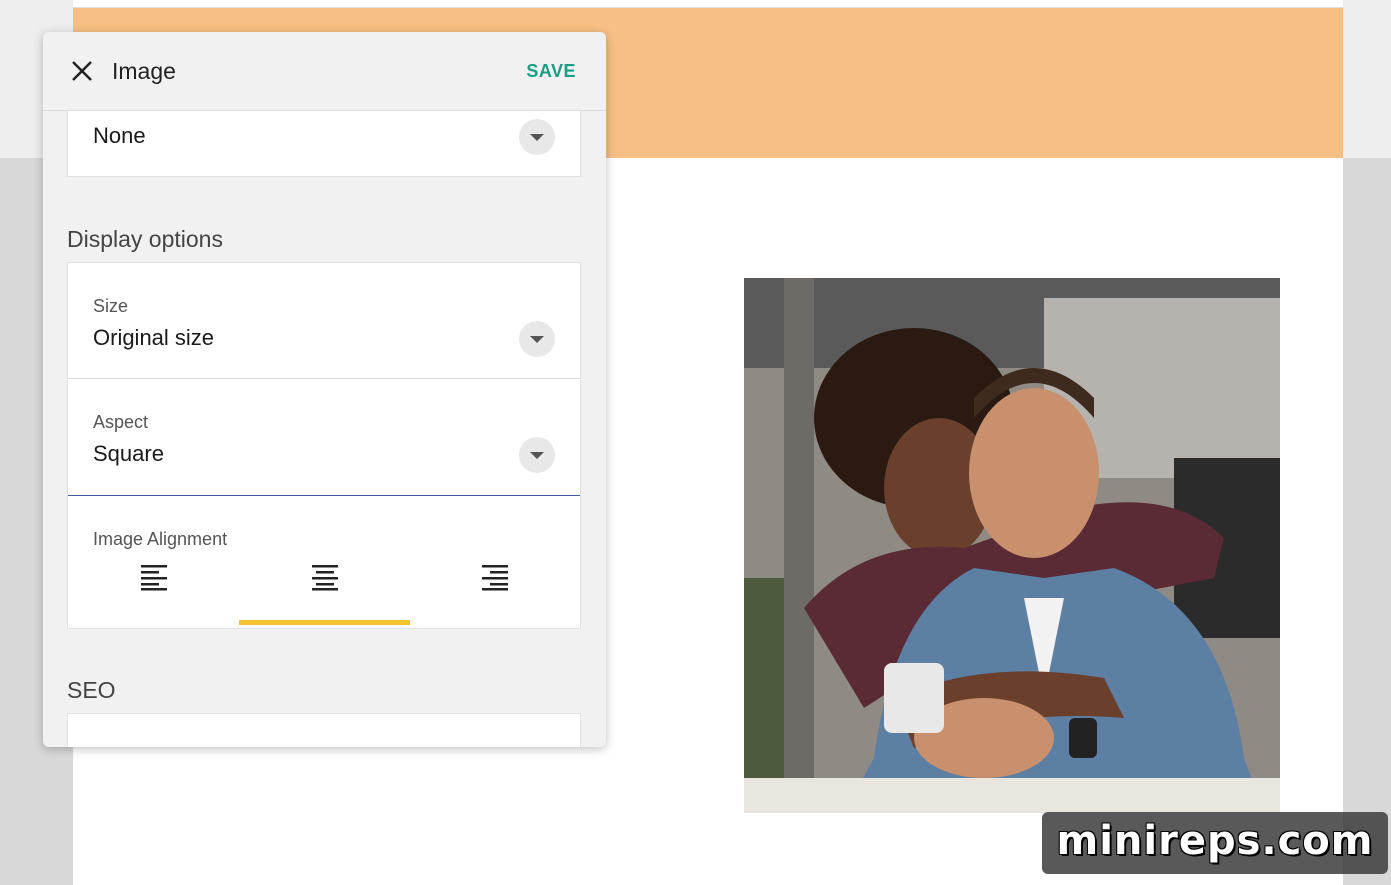  I want to click on page-top-strip, so click(708, 4).